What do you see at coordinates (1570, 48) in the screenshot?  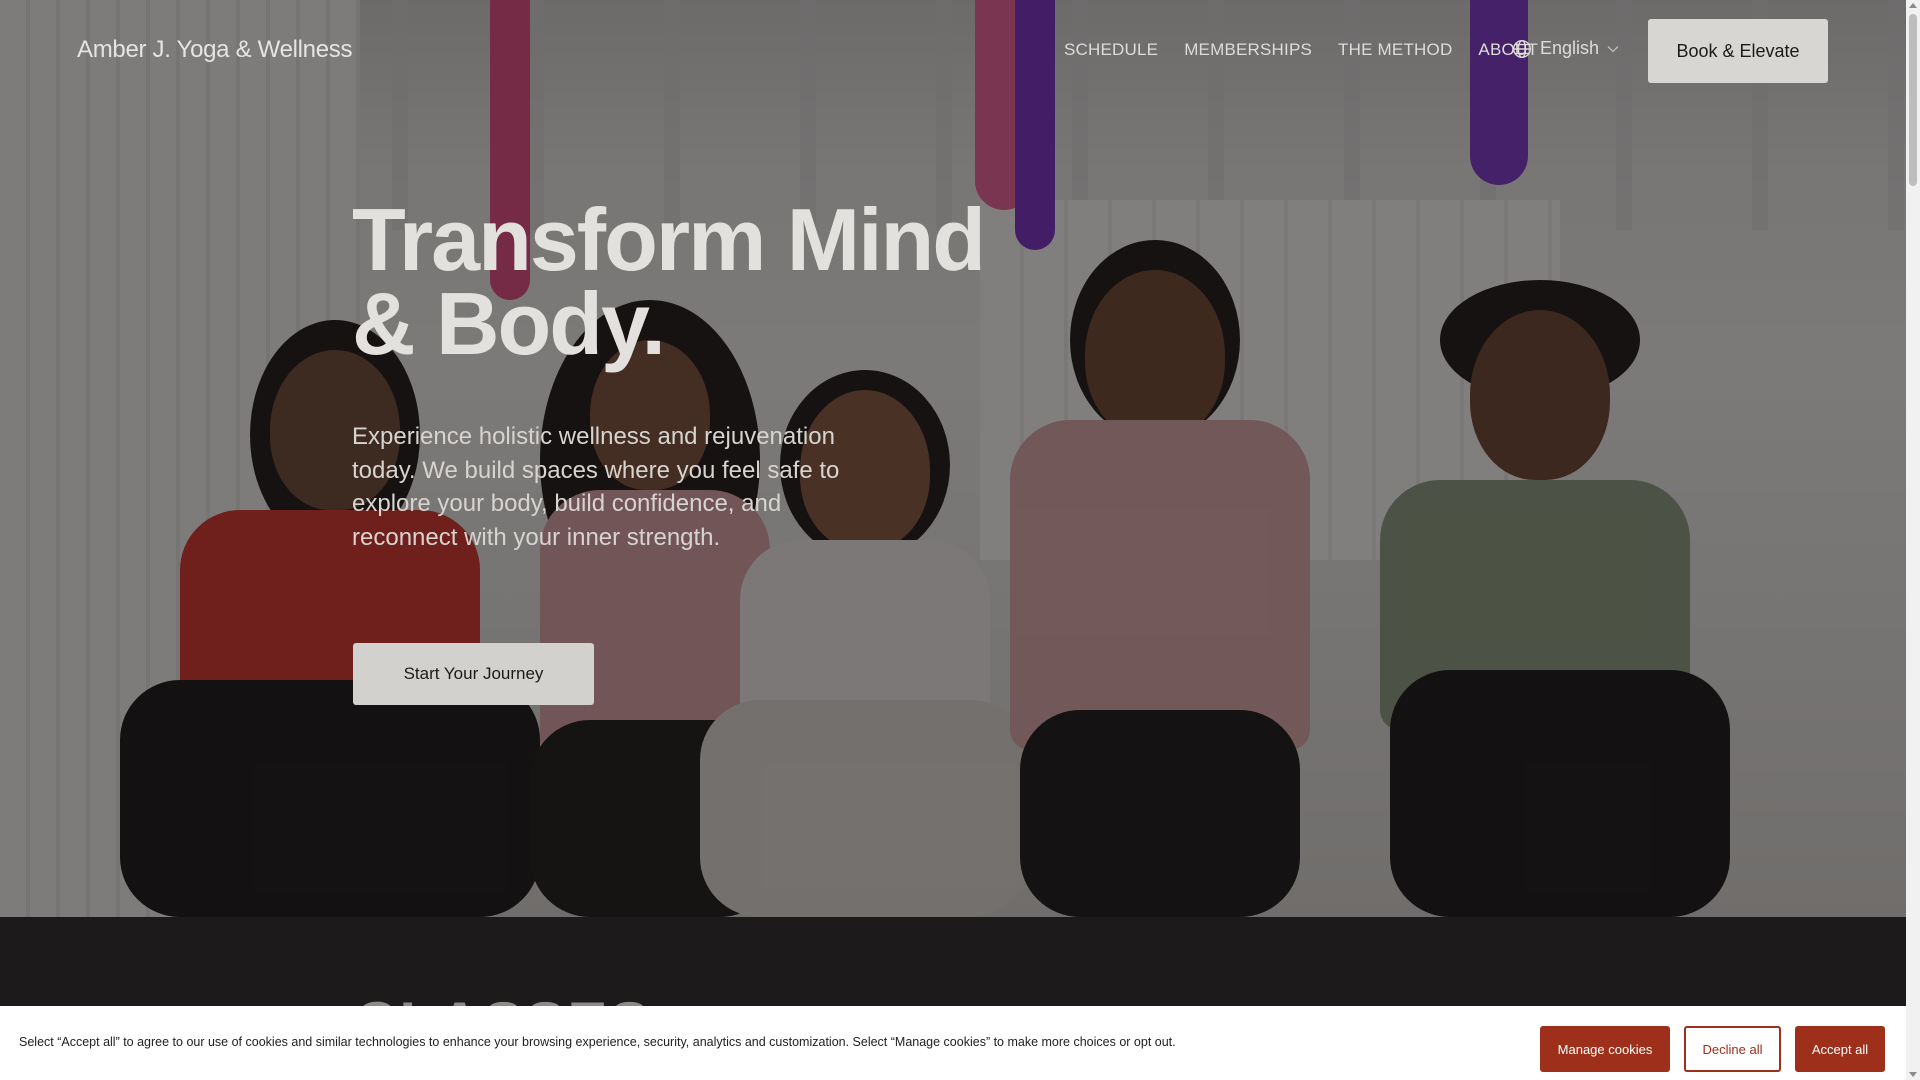 I see `language-label: English` at bounding box center [1570, 48].